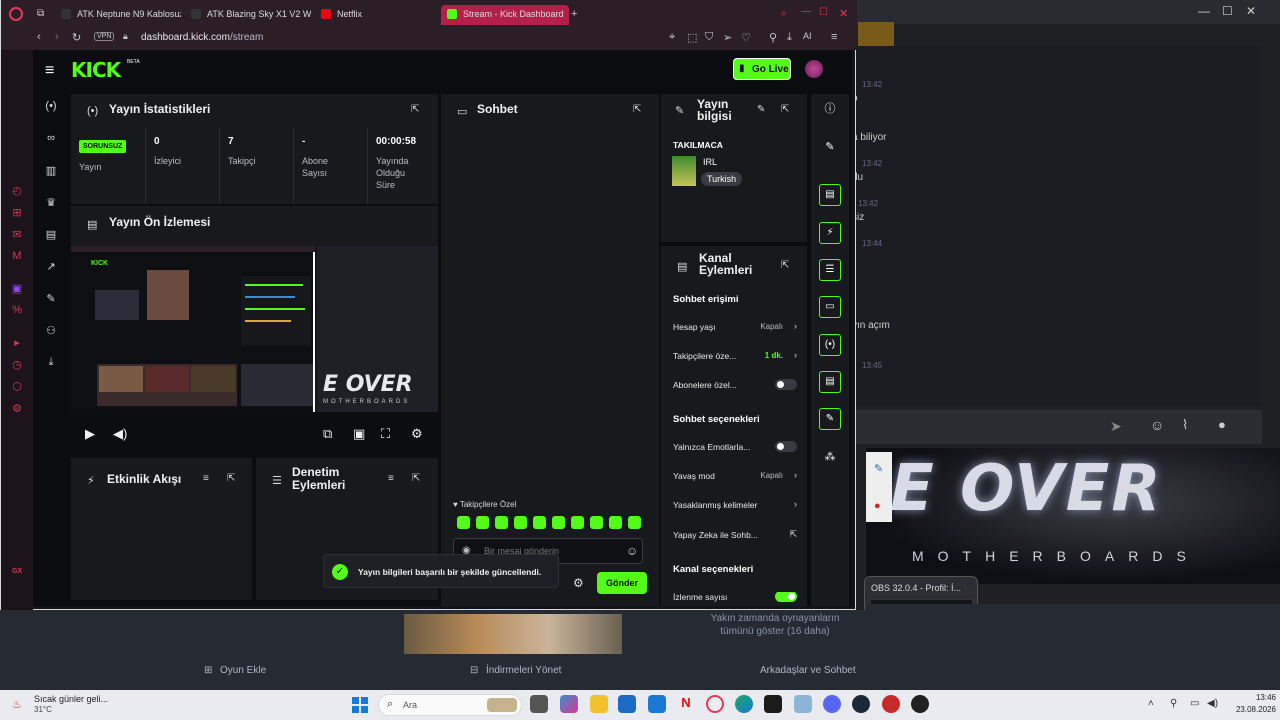  I want to click on add-game-button: Oyun Ekle, so click(243, 670).